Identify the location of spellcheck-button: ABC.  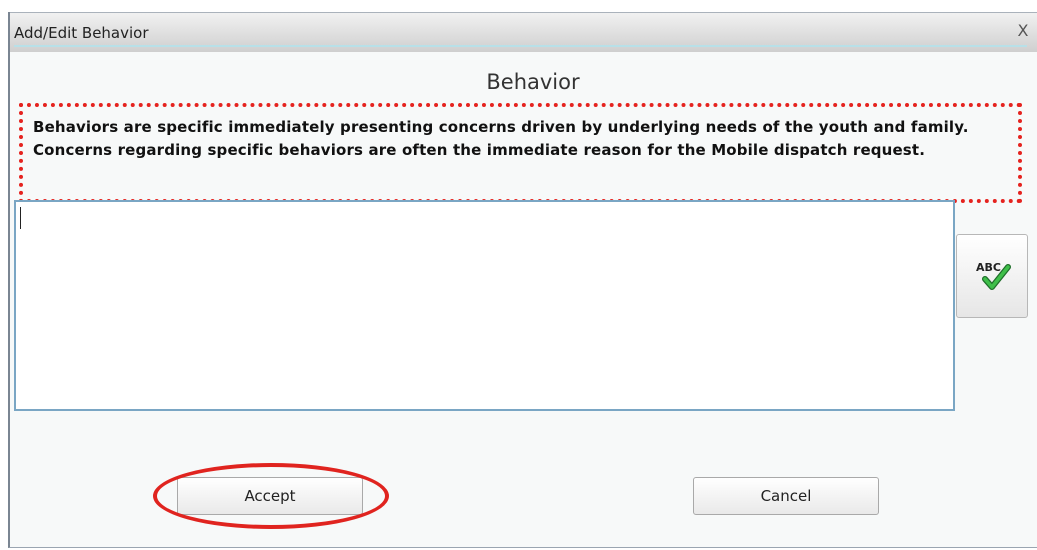
(992, 276).